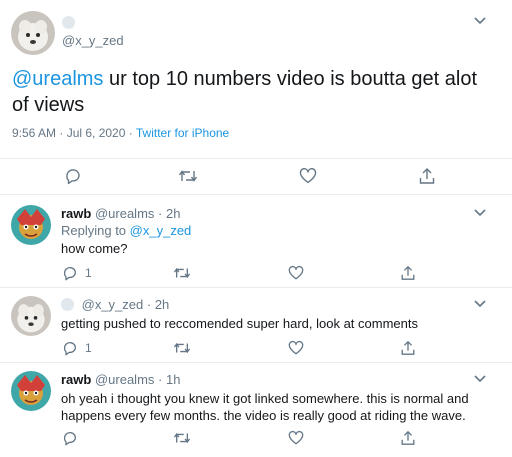 This screenshot has width=512, height=457. I want to click on reply-text: how come?, so click(94, 248).